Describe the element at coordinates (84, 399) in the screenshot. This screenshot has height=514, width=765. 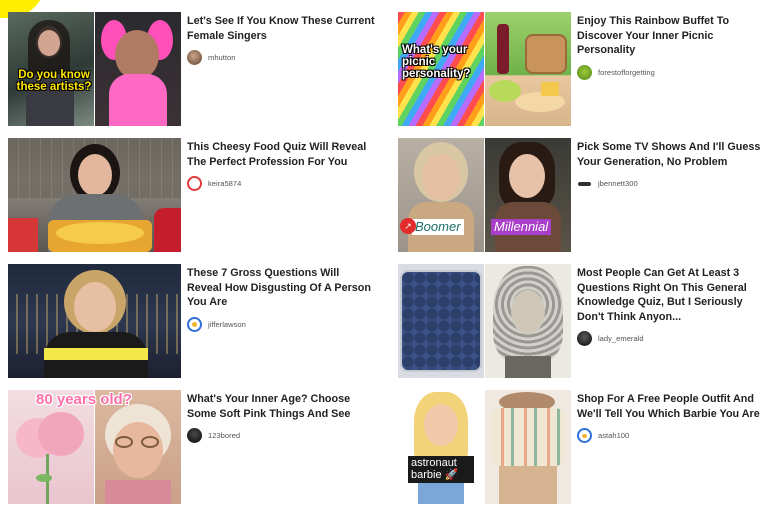
I see `thumbnail-caption: 80 years old?` at that location.